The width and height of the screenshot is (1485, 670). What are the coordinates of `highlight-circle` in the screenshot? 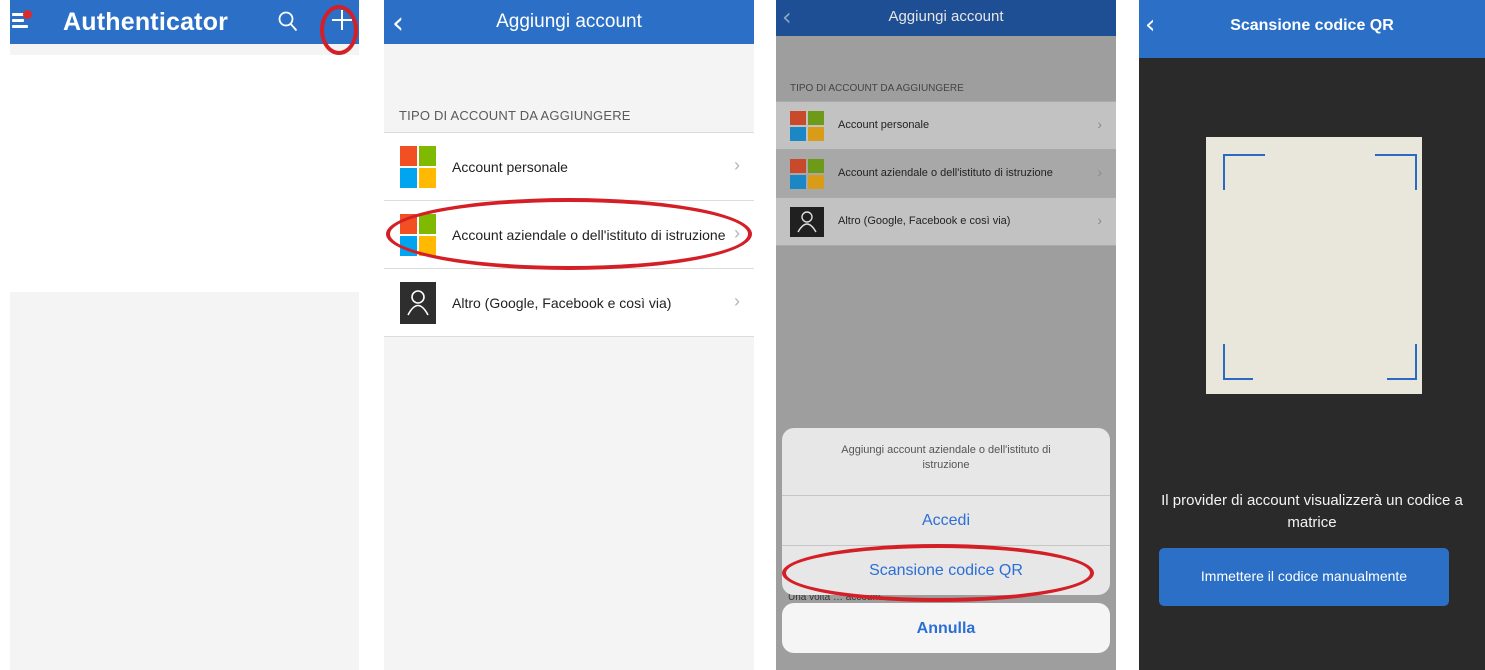 It's located at (339, 30).